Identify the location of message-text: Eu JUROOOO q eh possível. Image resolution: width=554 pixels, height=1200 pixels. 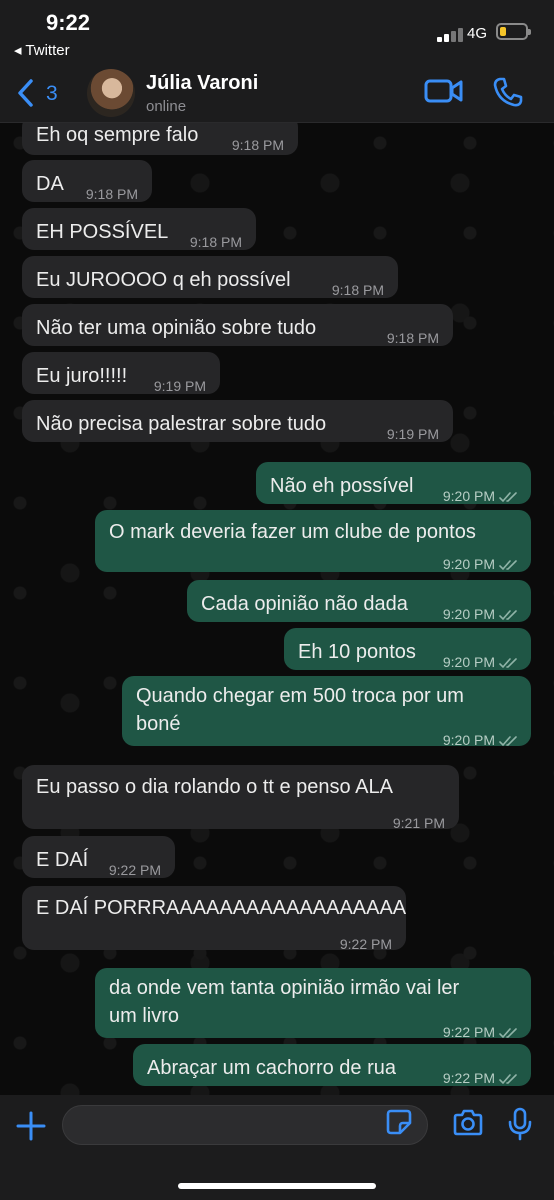
(163, 280).